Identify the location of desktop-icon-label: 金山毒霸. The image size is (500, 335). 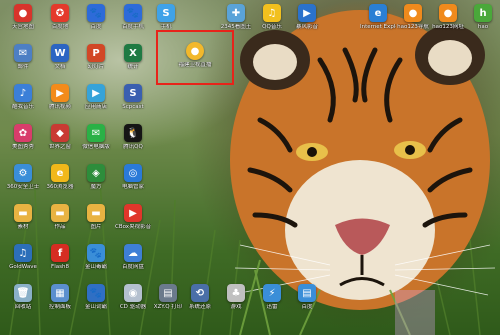
(95, 267).